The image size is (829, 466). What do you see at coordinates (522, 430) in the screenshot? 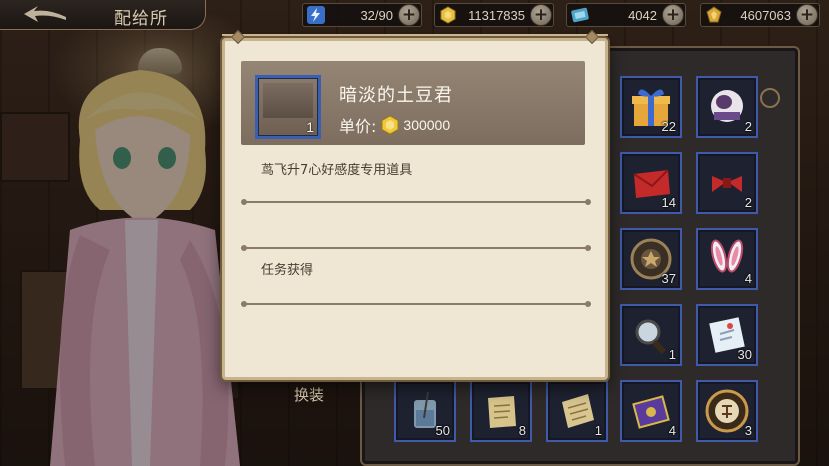
I see `item-count: 8` at bounding box center [522, 430].